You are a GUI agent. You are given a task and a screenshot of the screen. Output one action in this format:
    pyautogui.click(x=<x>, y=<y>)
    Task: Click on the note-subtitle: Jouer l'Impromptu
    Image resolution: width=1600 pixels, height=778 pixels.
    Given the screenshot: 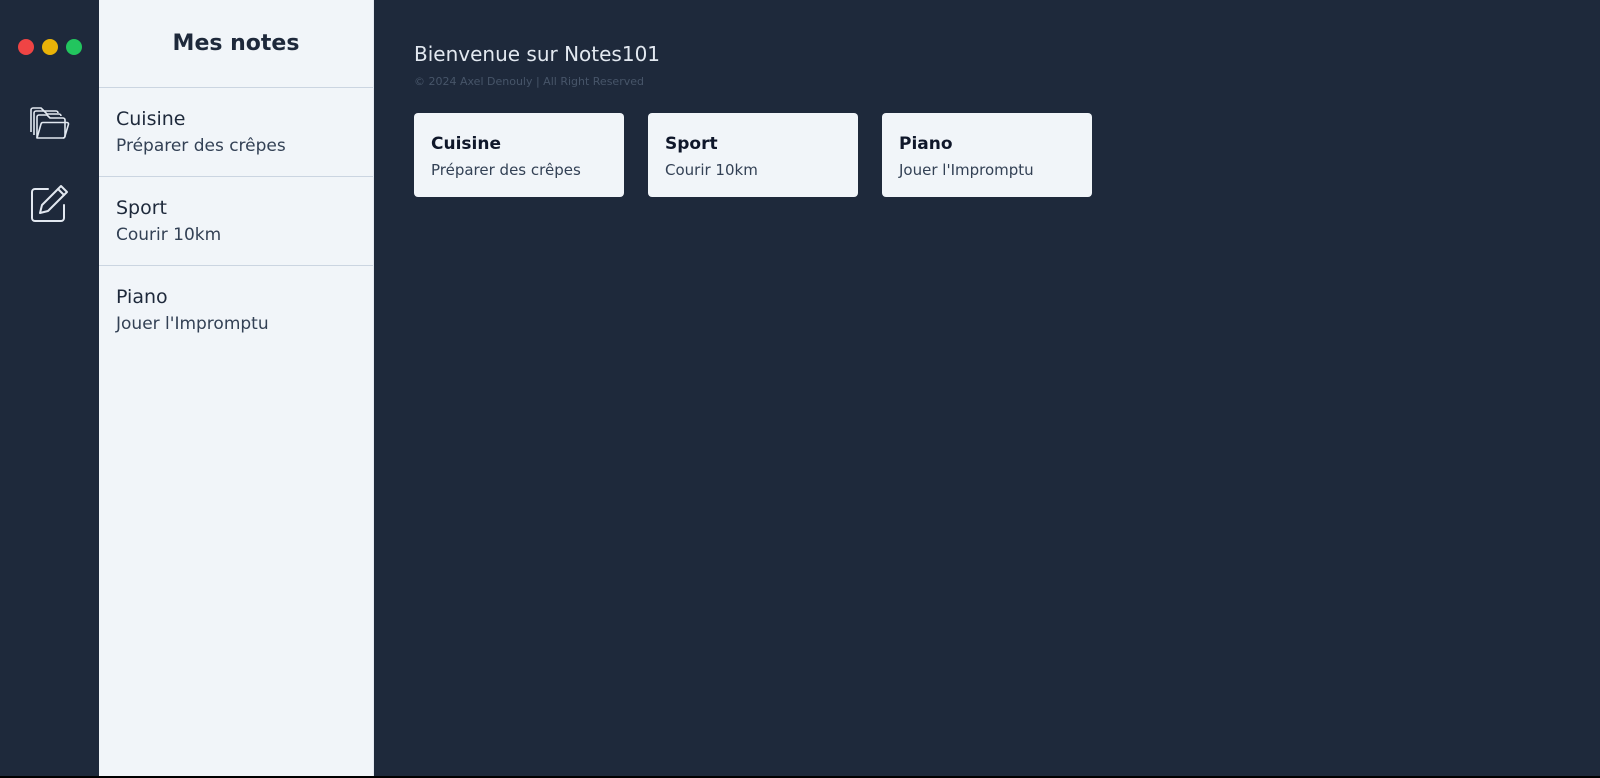 What is the action you would take?
    pyautogui.click(x=192, y=324)
    